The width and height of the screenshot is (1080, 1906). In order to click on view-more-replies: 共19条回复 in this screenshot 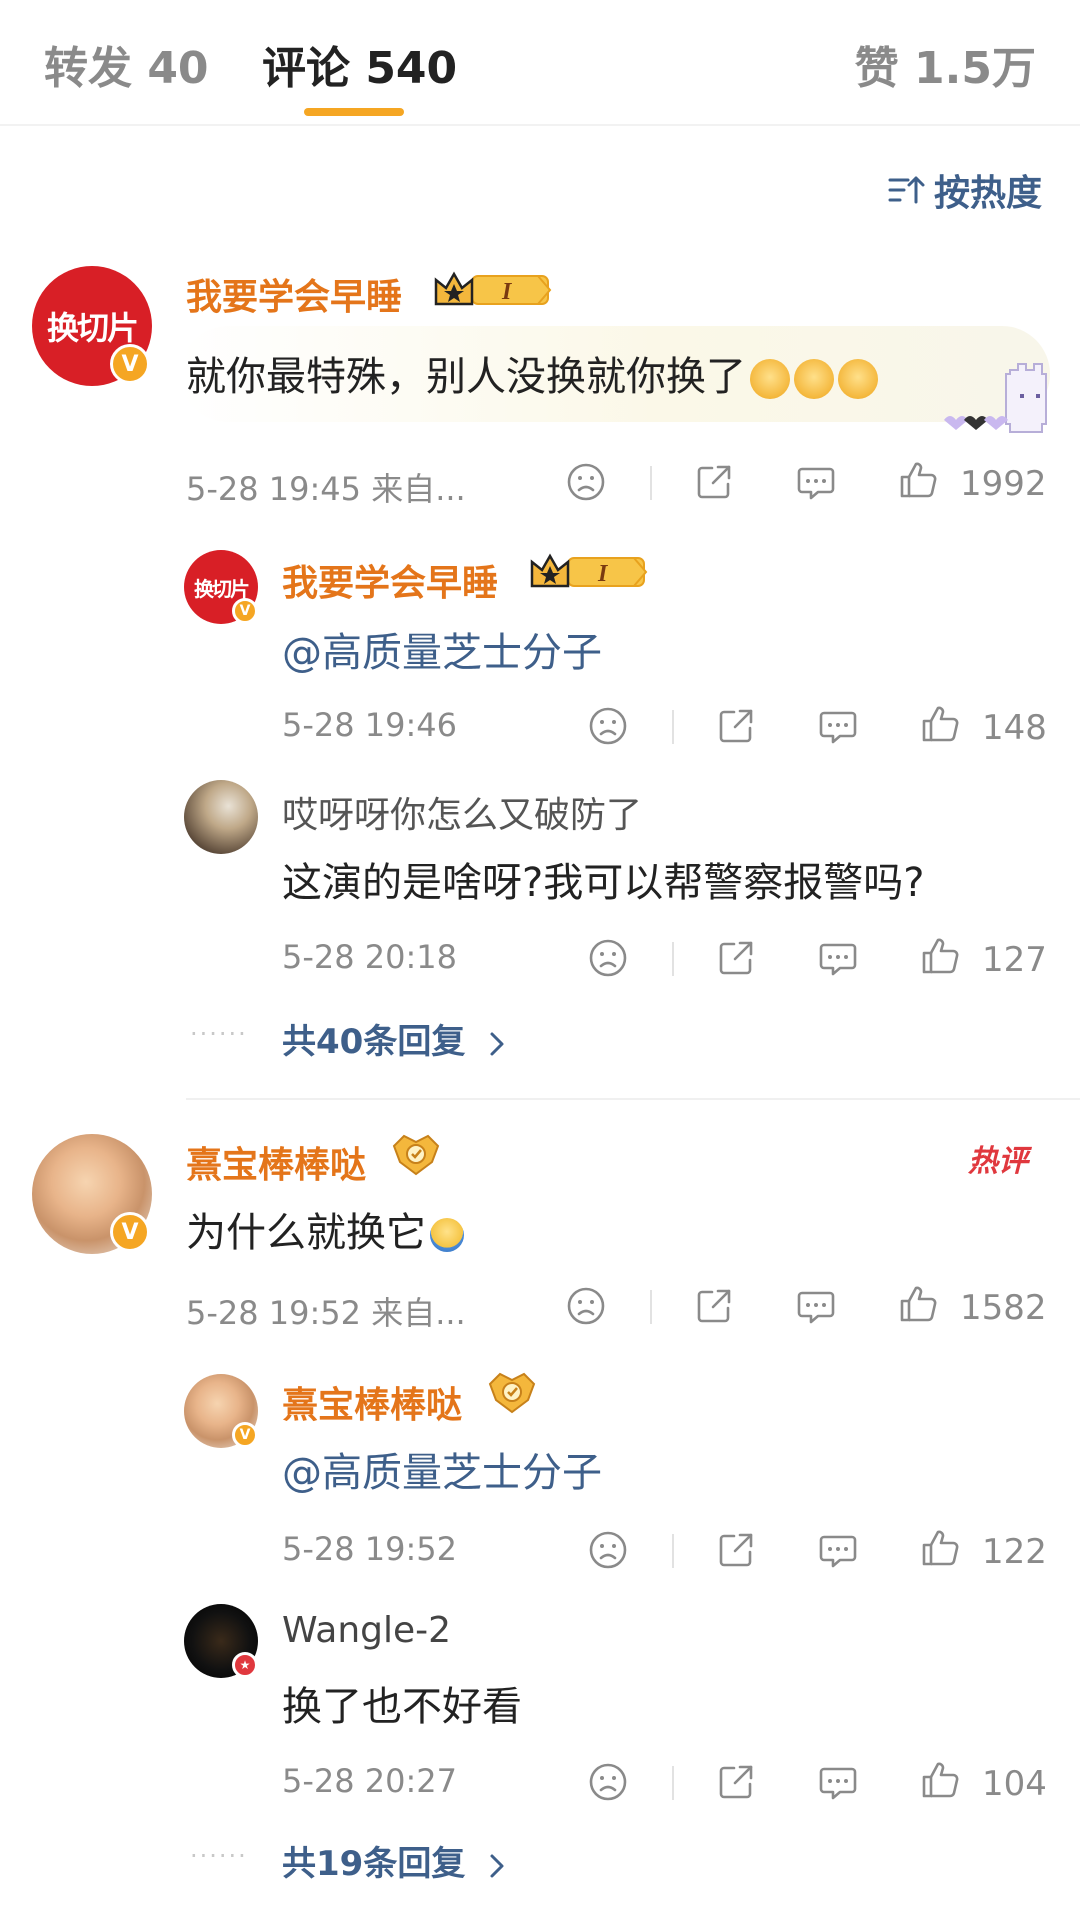, I will do `click(394, 1860)`.